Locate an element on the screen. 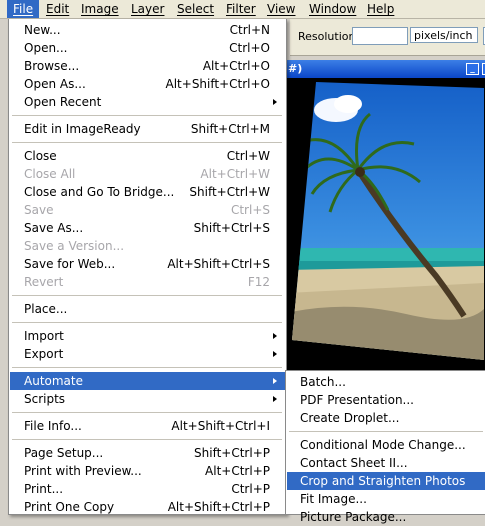 This screenshot has width=485, height=526. menu-item-close-go-to-bridge: Close and Go To Bridge... Shift+Ctrl+W is located at coordinates (148, 192).